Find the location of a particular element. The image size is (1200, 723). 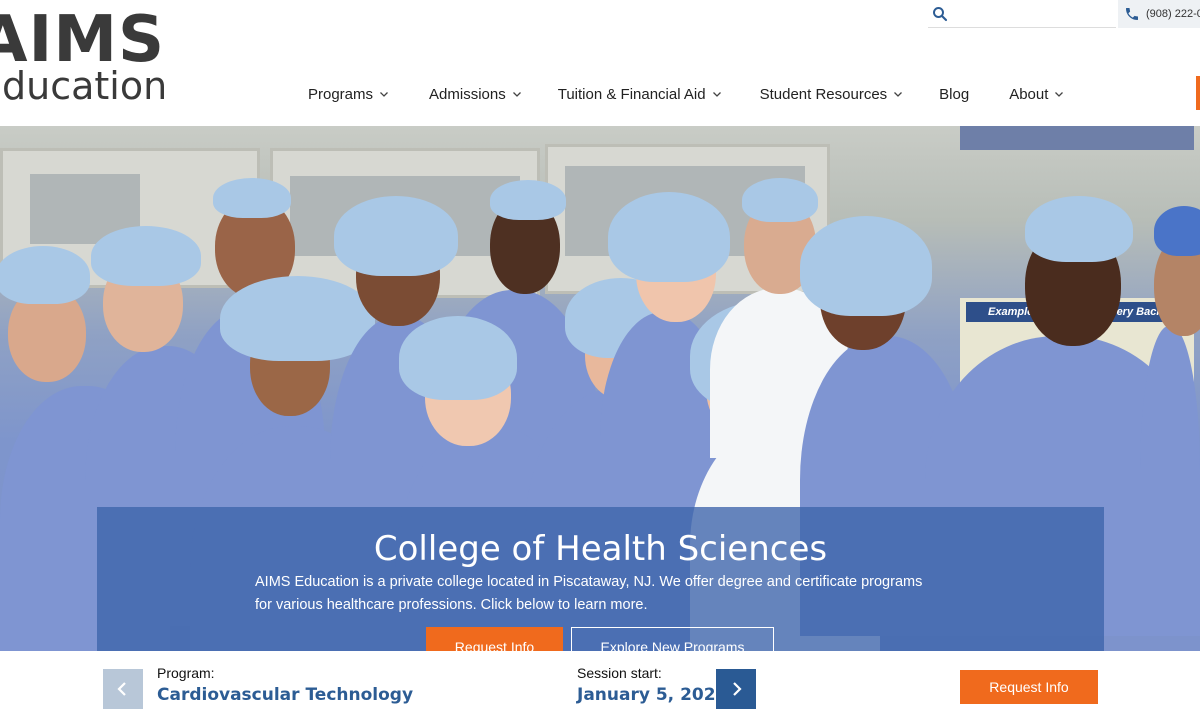

next-program-button is located at coordinates (736, 689).